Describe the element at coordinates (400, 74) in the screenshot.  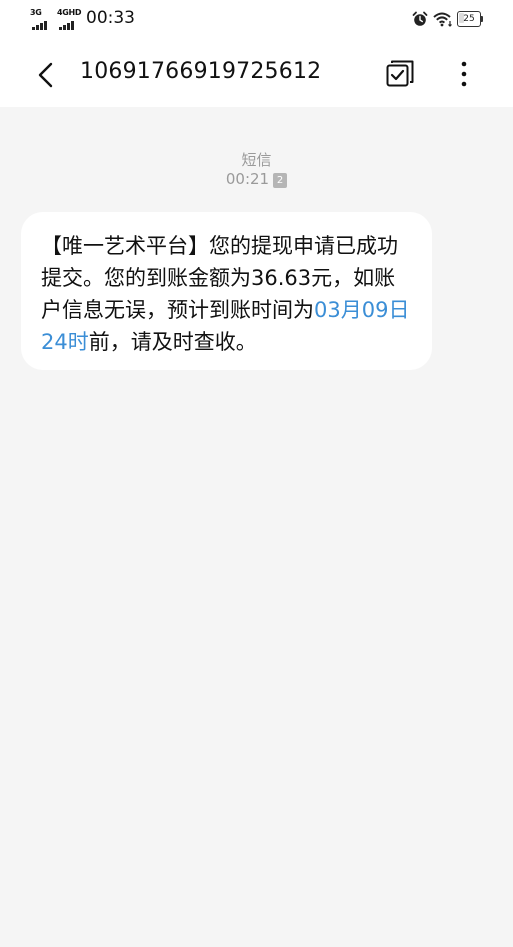
I see `multi-select-button` at that location.